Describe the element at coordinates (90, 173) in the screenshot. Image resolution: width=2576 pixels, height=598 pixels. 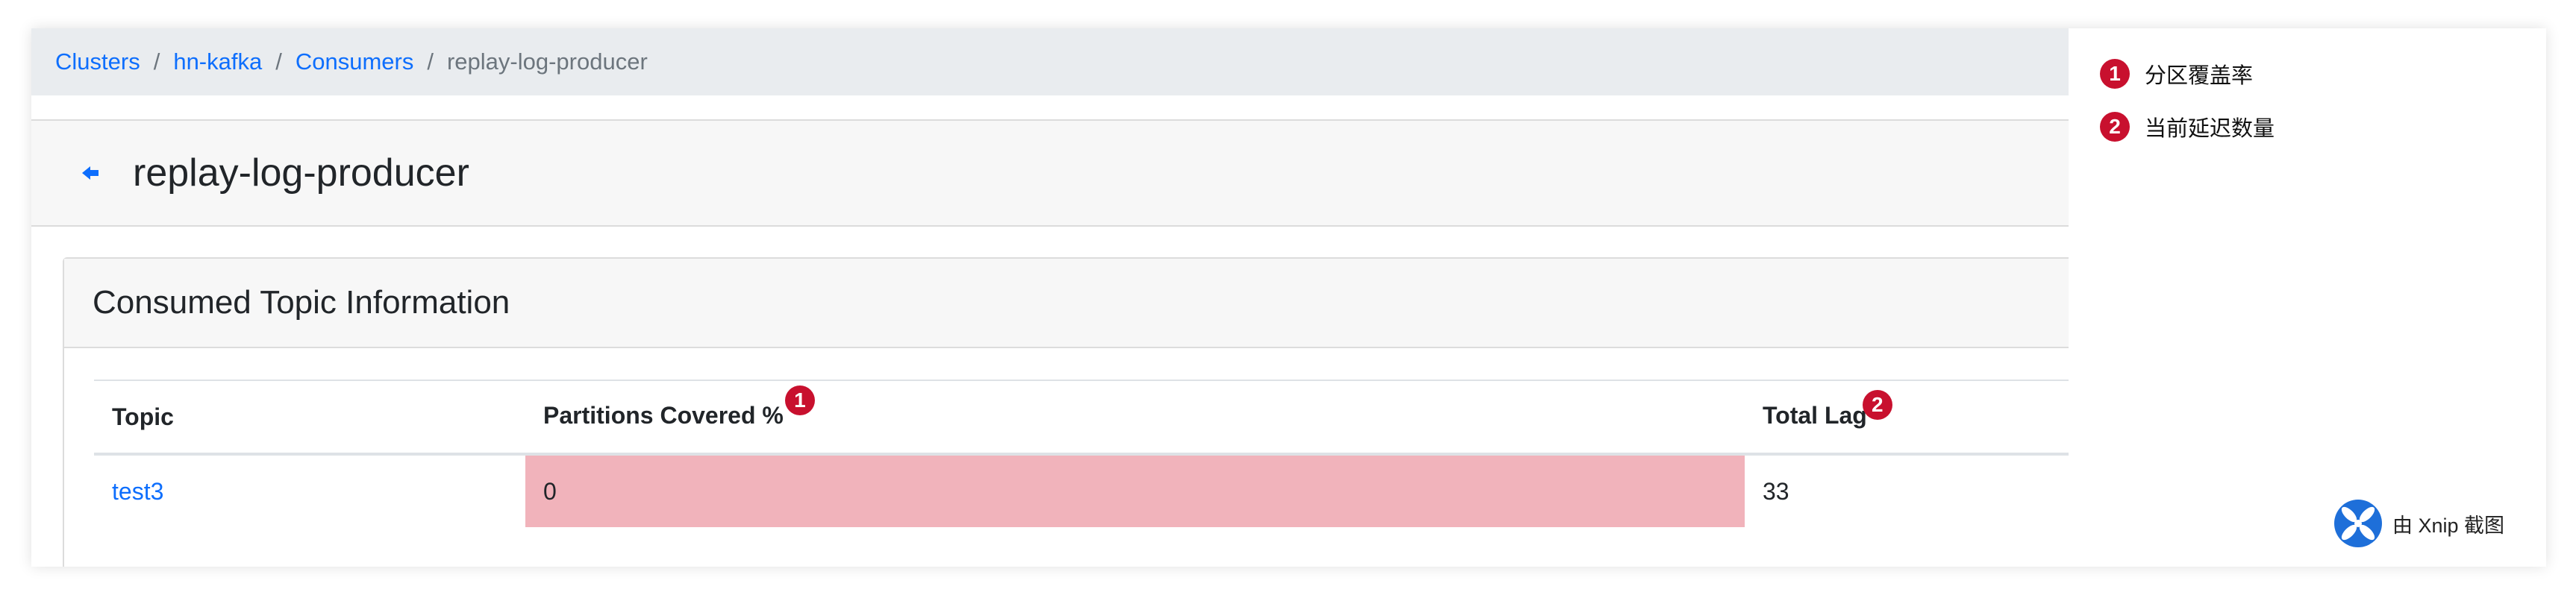
I see `back-arrow-icon` at that location.